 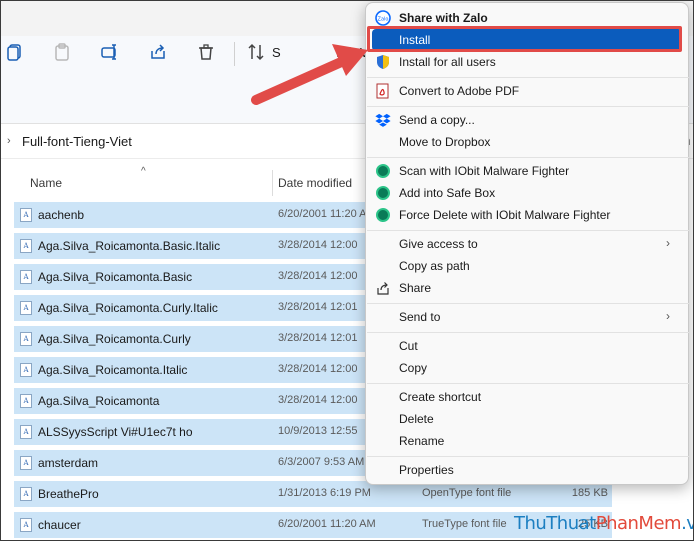 What do you see at coordinates (46, 183) in the screenshot?
I see `column-header-name: Name` at bounding box center [46, 183].